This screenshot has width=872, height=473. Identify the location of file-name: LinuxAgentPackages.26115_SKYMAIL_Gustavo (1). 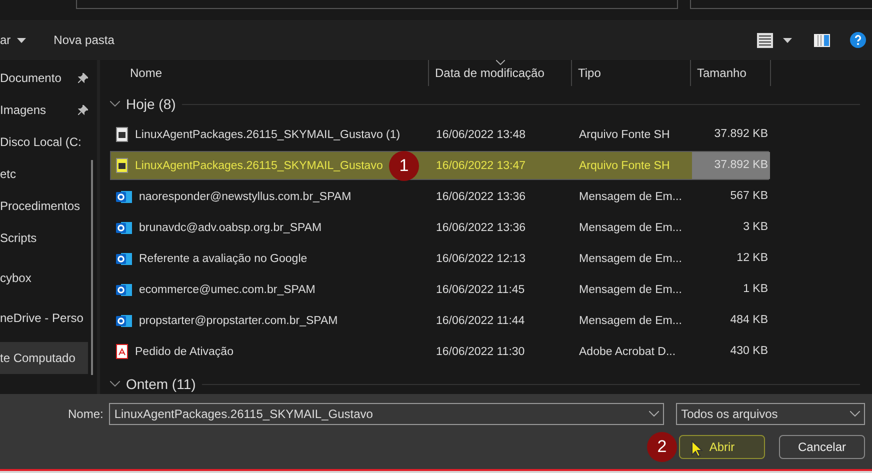
(267, 134).